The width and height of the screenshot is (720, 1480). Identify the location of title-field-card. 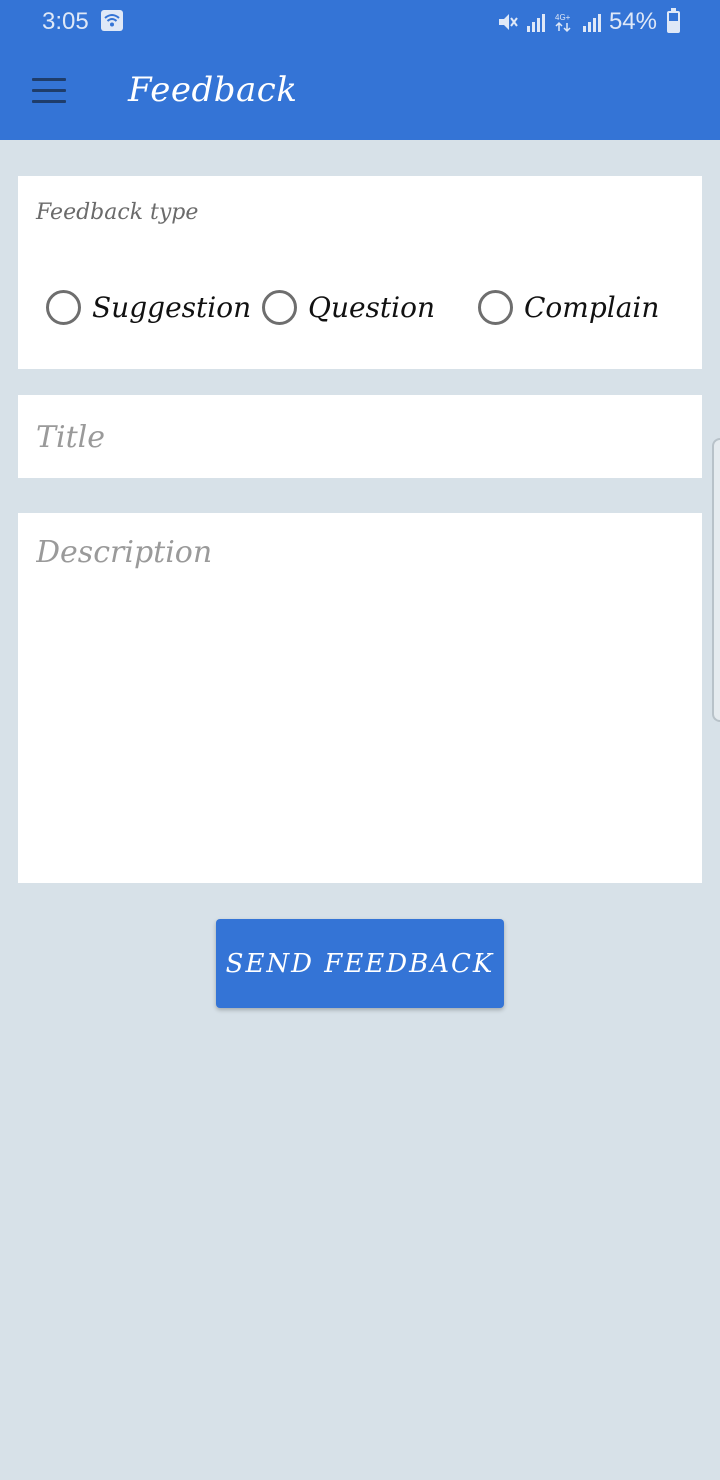
(360, 436).